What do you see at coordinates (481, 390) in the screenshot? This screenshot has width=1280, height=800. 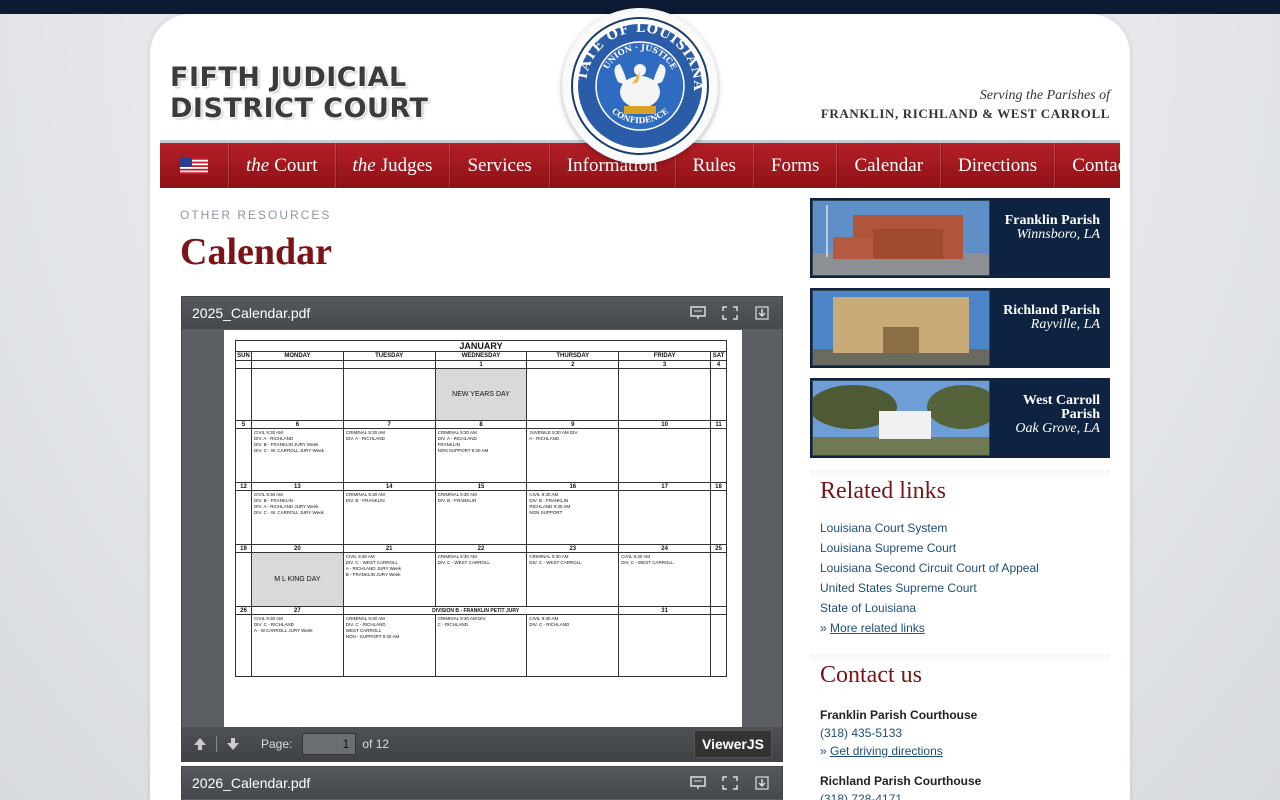 I see `calendar-day-cell: 1 NEW YEARS DAY` at bounding box center [481, 390].